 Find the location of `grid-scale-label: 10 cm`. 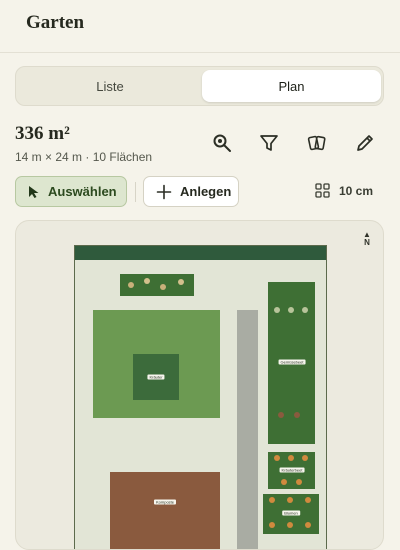

grid-scale-label: 10 cm is located at coordinates (356, 190).